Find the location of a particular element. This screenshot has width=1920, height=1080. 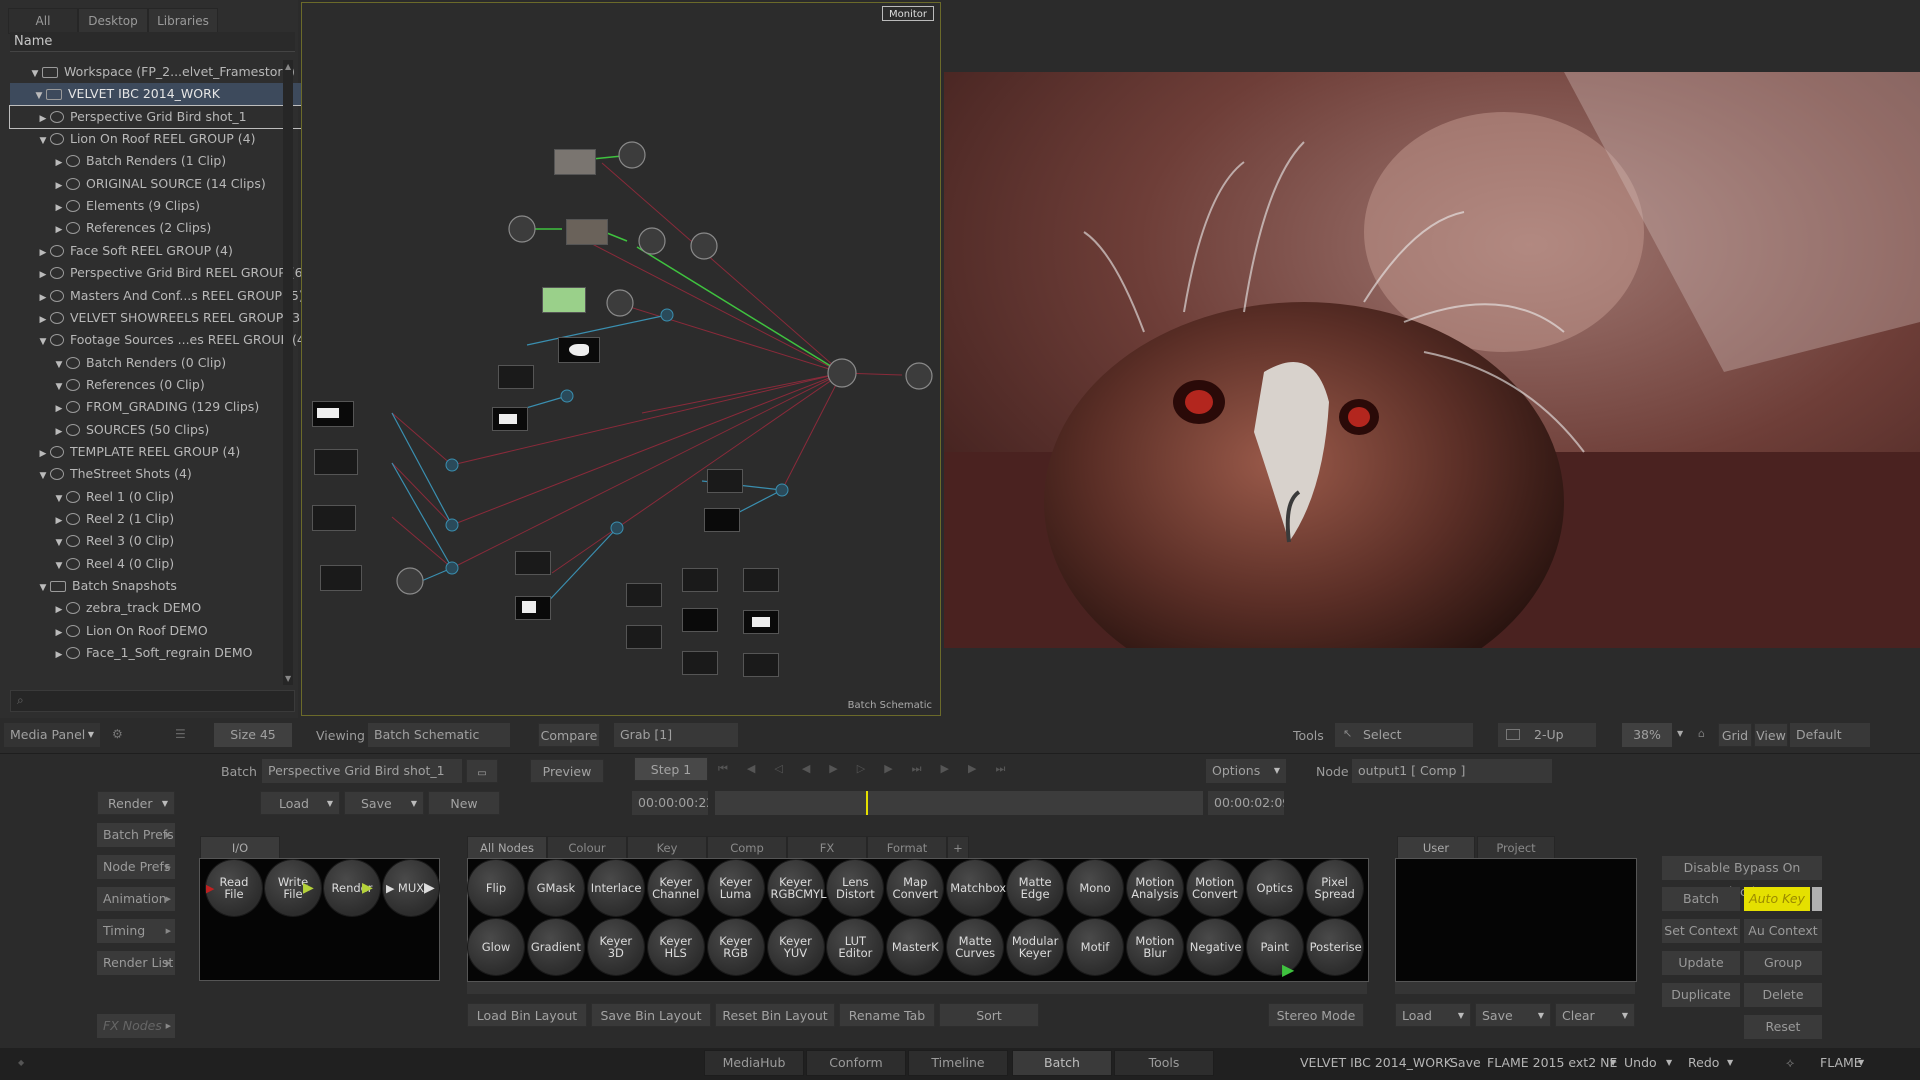

gear-icon: ⚙ is located at coordinates (117, 734).